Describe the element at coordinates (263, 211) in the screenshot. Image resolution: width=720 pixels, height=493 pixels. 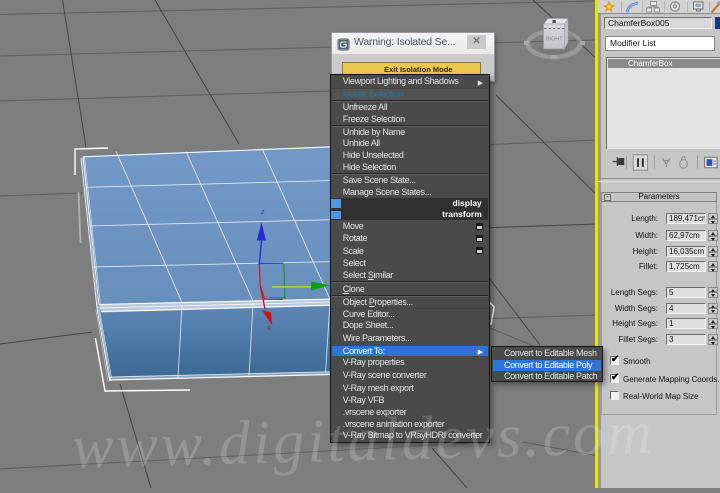
I see `svg-text: z` at that location.